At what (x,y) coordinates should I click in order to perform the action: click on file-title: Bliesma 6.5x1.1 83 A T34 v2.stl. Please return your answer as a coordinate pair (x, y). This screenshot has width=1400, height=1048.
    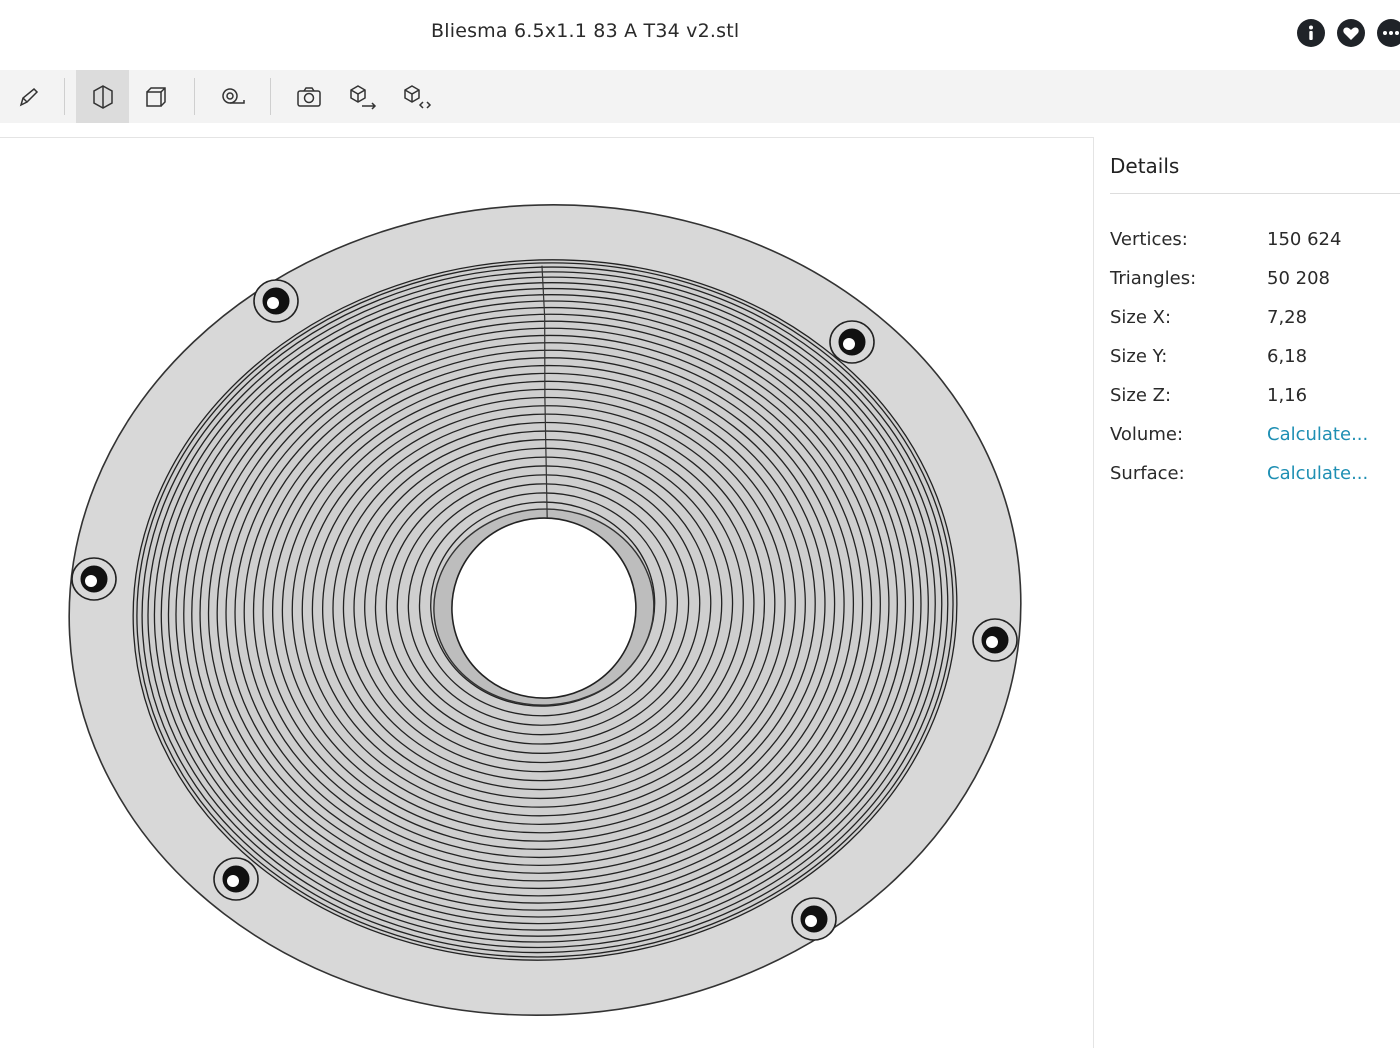
    Looking at the image, I should click on (585, 31).